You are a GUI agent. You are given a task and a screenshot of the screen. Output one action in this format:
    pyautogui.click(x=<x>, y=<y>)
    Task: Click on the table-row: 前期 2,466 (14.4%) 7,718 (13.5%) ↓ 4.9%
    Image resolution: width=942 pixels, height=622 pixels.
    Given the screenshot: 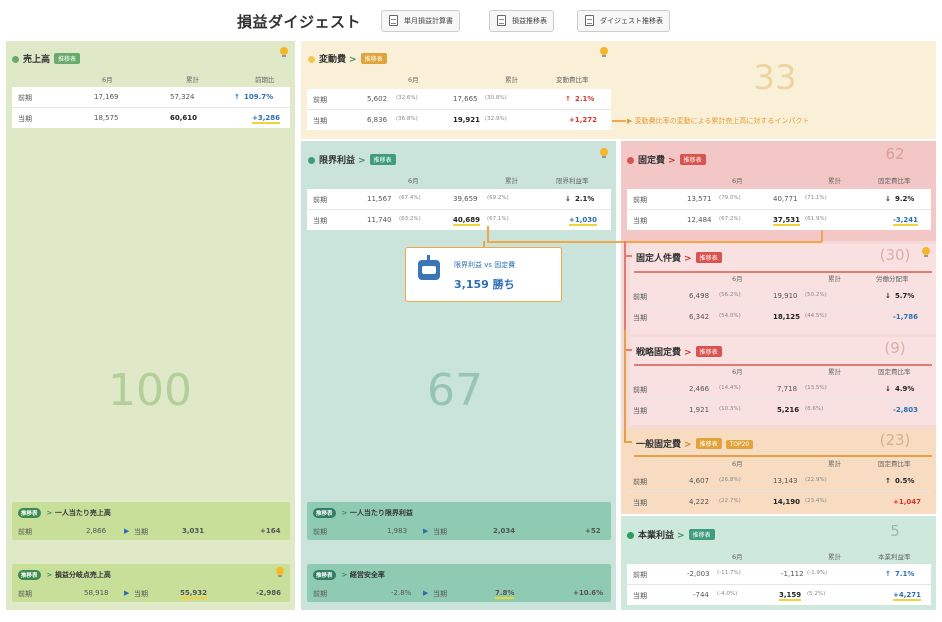 What is the action you would take?
    pyautogui.click(x=774, y=389)
    